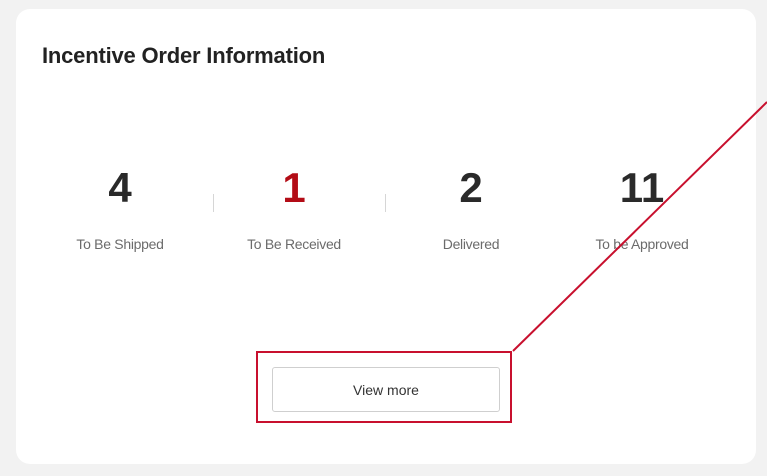  Describe the element at coordinates (294, 244) in the screenshot. I see `stat-label-to-be-received: To Be Received` at that location.